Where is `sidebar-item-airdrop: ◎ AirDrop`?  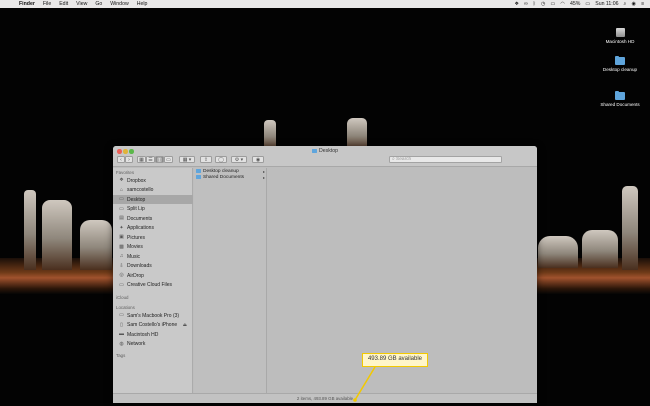 sidebar-item-airdrop: ◎ AirDrop is located at coordinates (153, 275).